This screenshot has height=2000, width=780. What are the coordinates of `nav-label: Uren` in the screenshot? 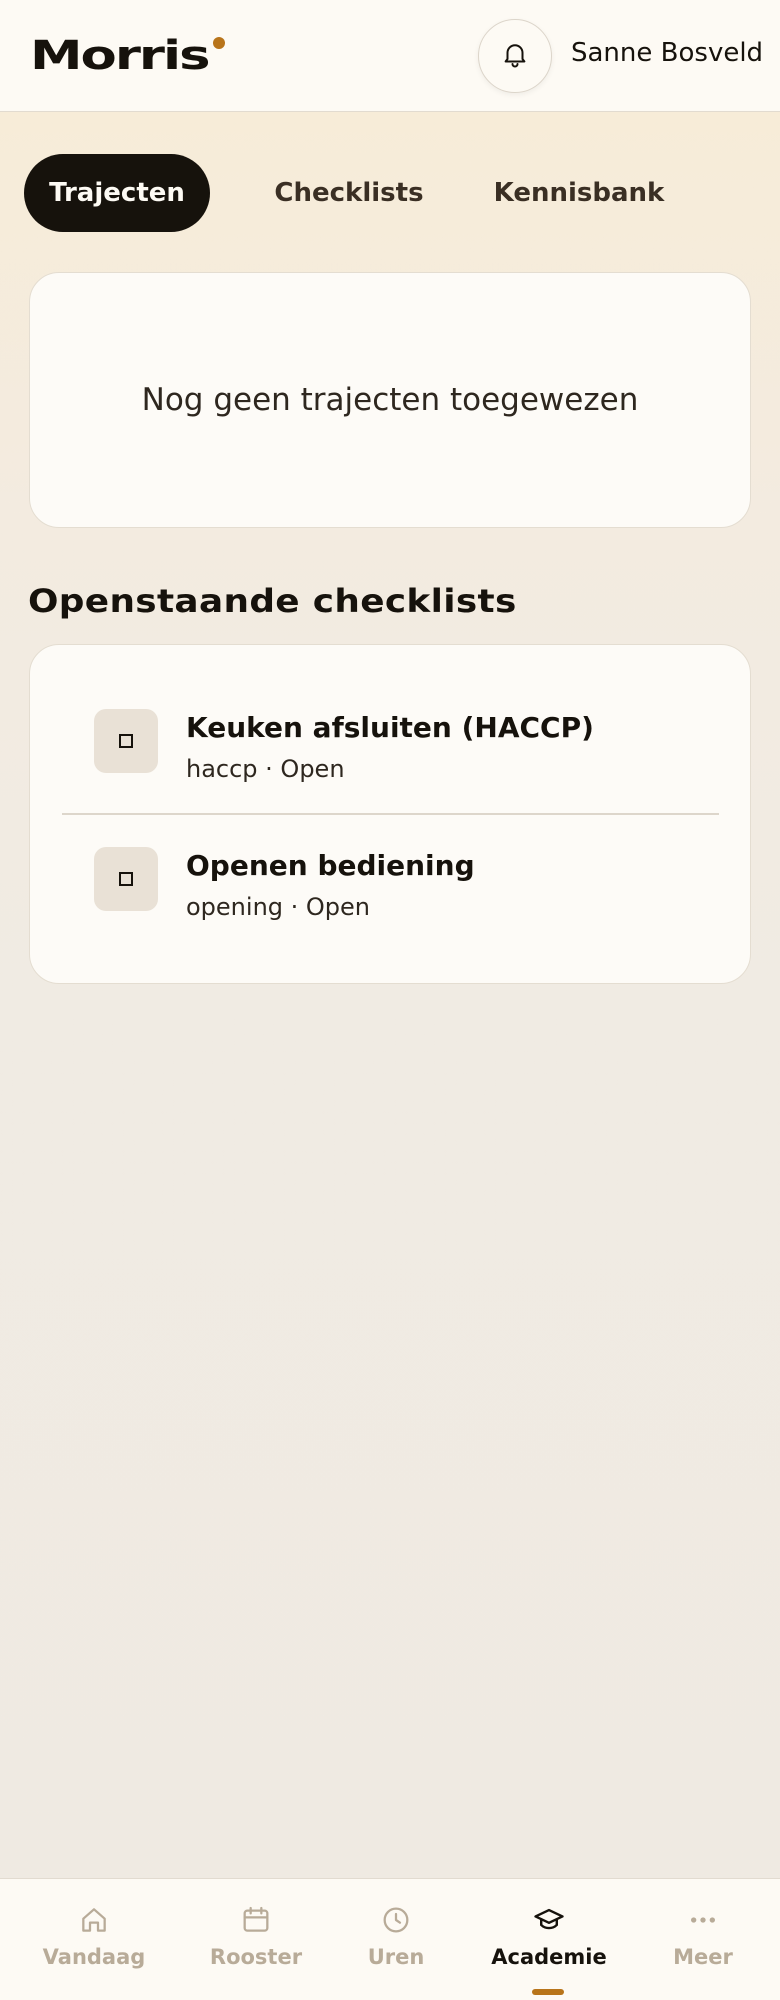 It's located at (396, 1957).